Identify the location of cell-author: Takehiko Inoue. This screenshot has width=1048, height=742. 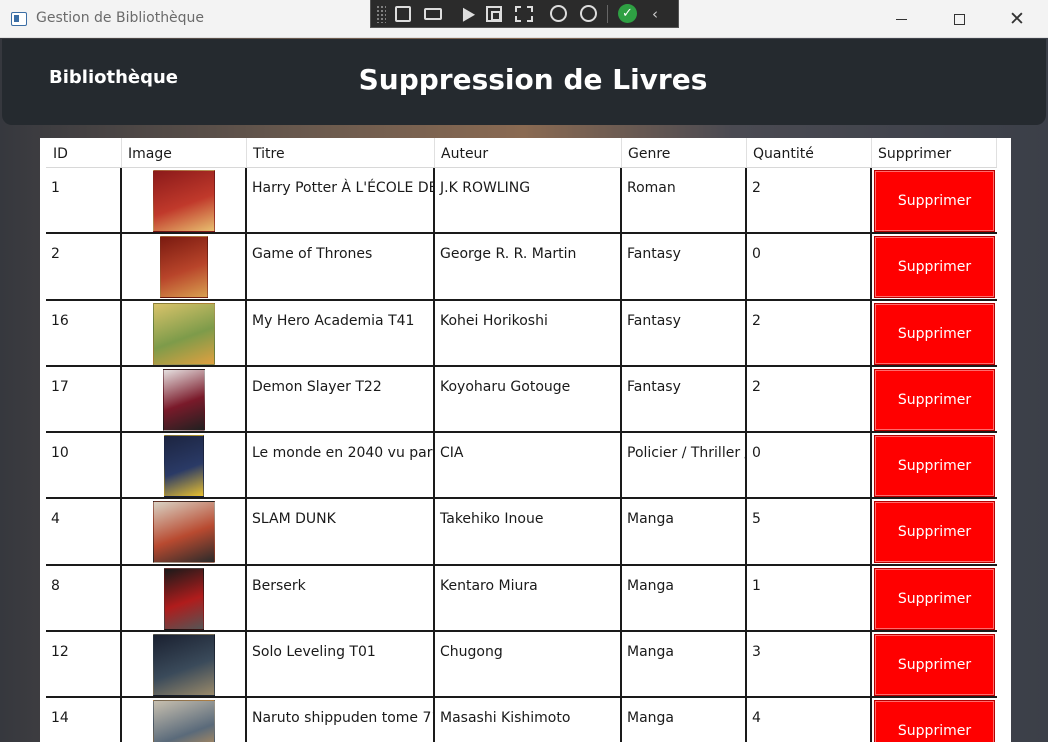
(528, 531).